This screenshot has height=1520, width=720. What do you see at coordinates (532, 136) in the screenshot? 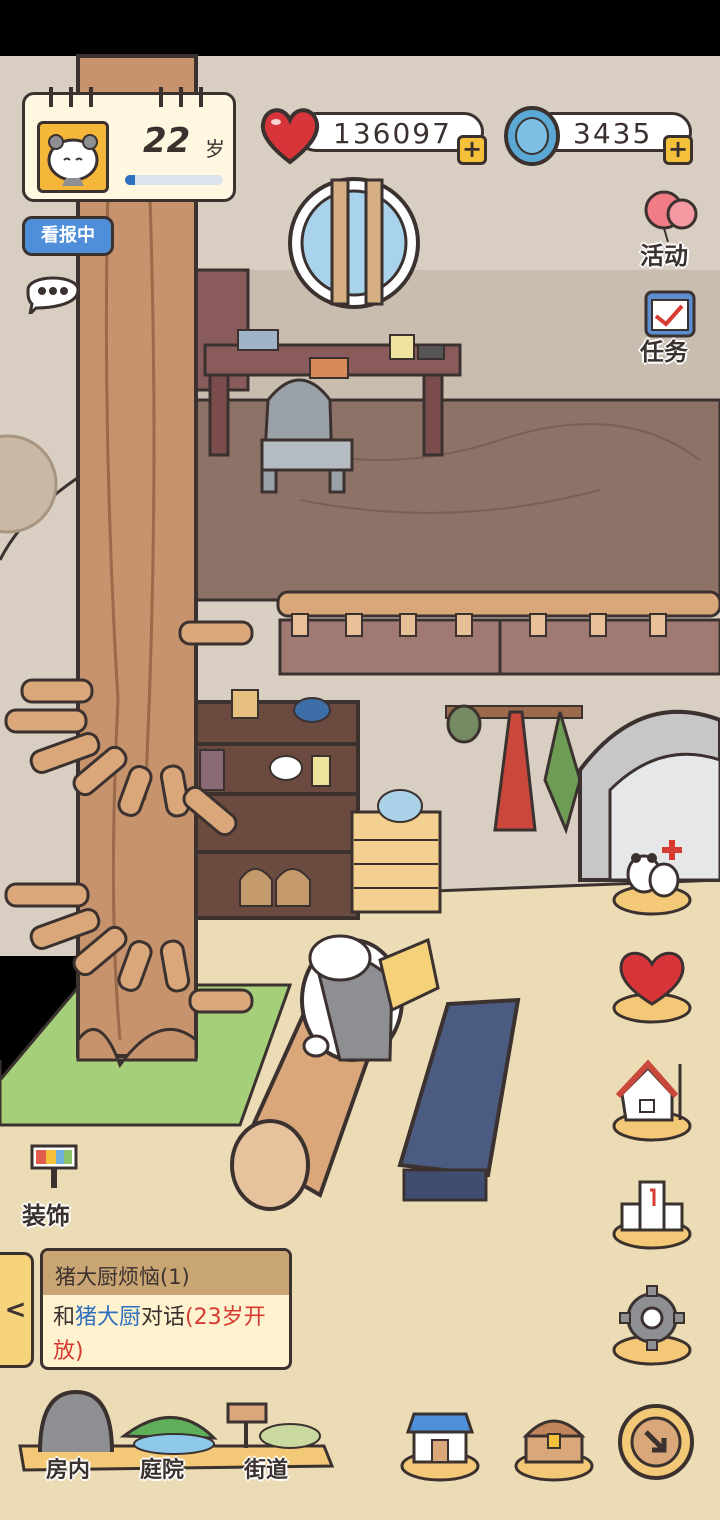
I see `bottle-cap-icon` at bounding box center [532, 136].